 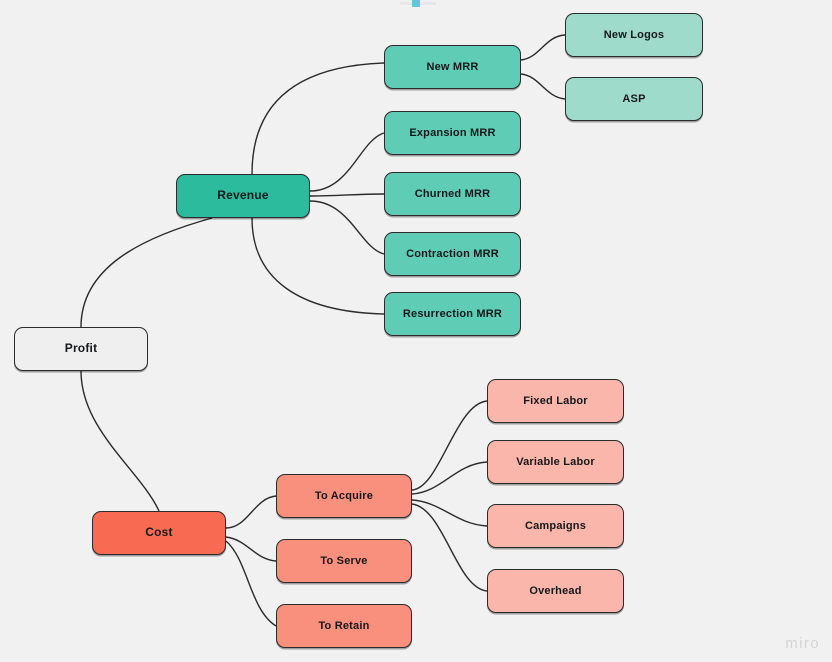 I want to click on node-asp: ASP, so click(x=634, y=99).